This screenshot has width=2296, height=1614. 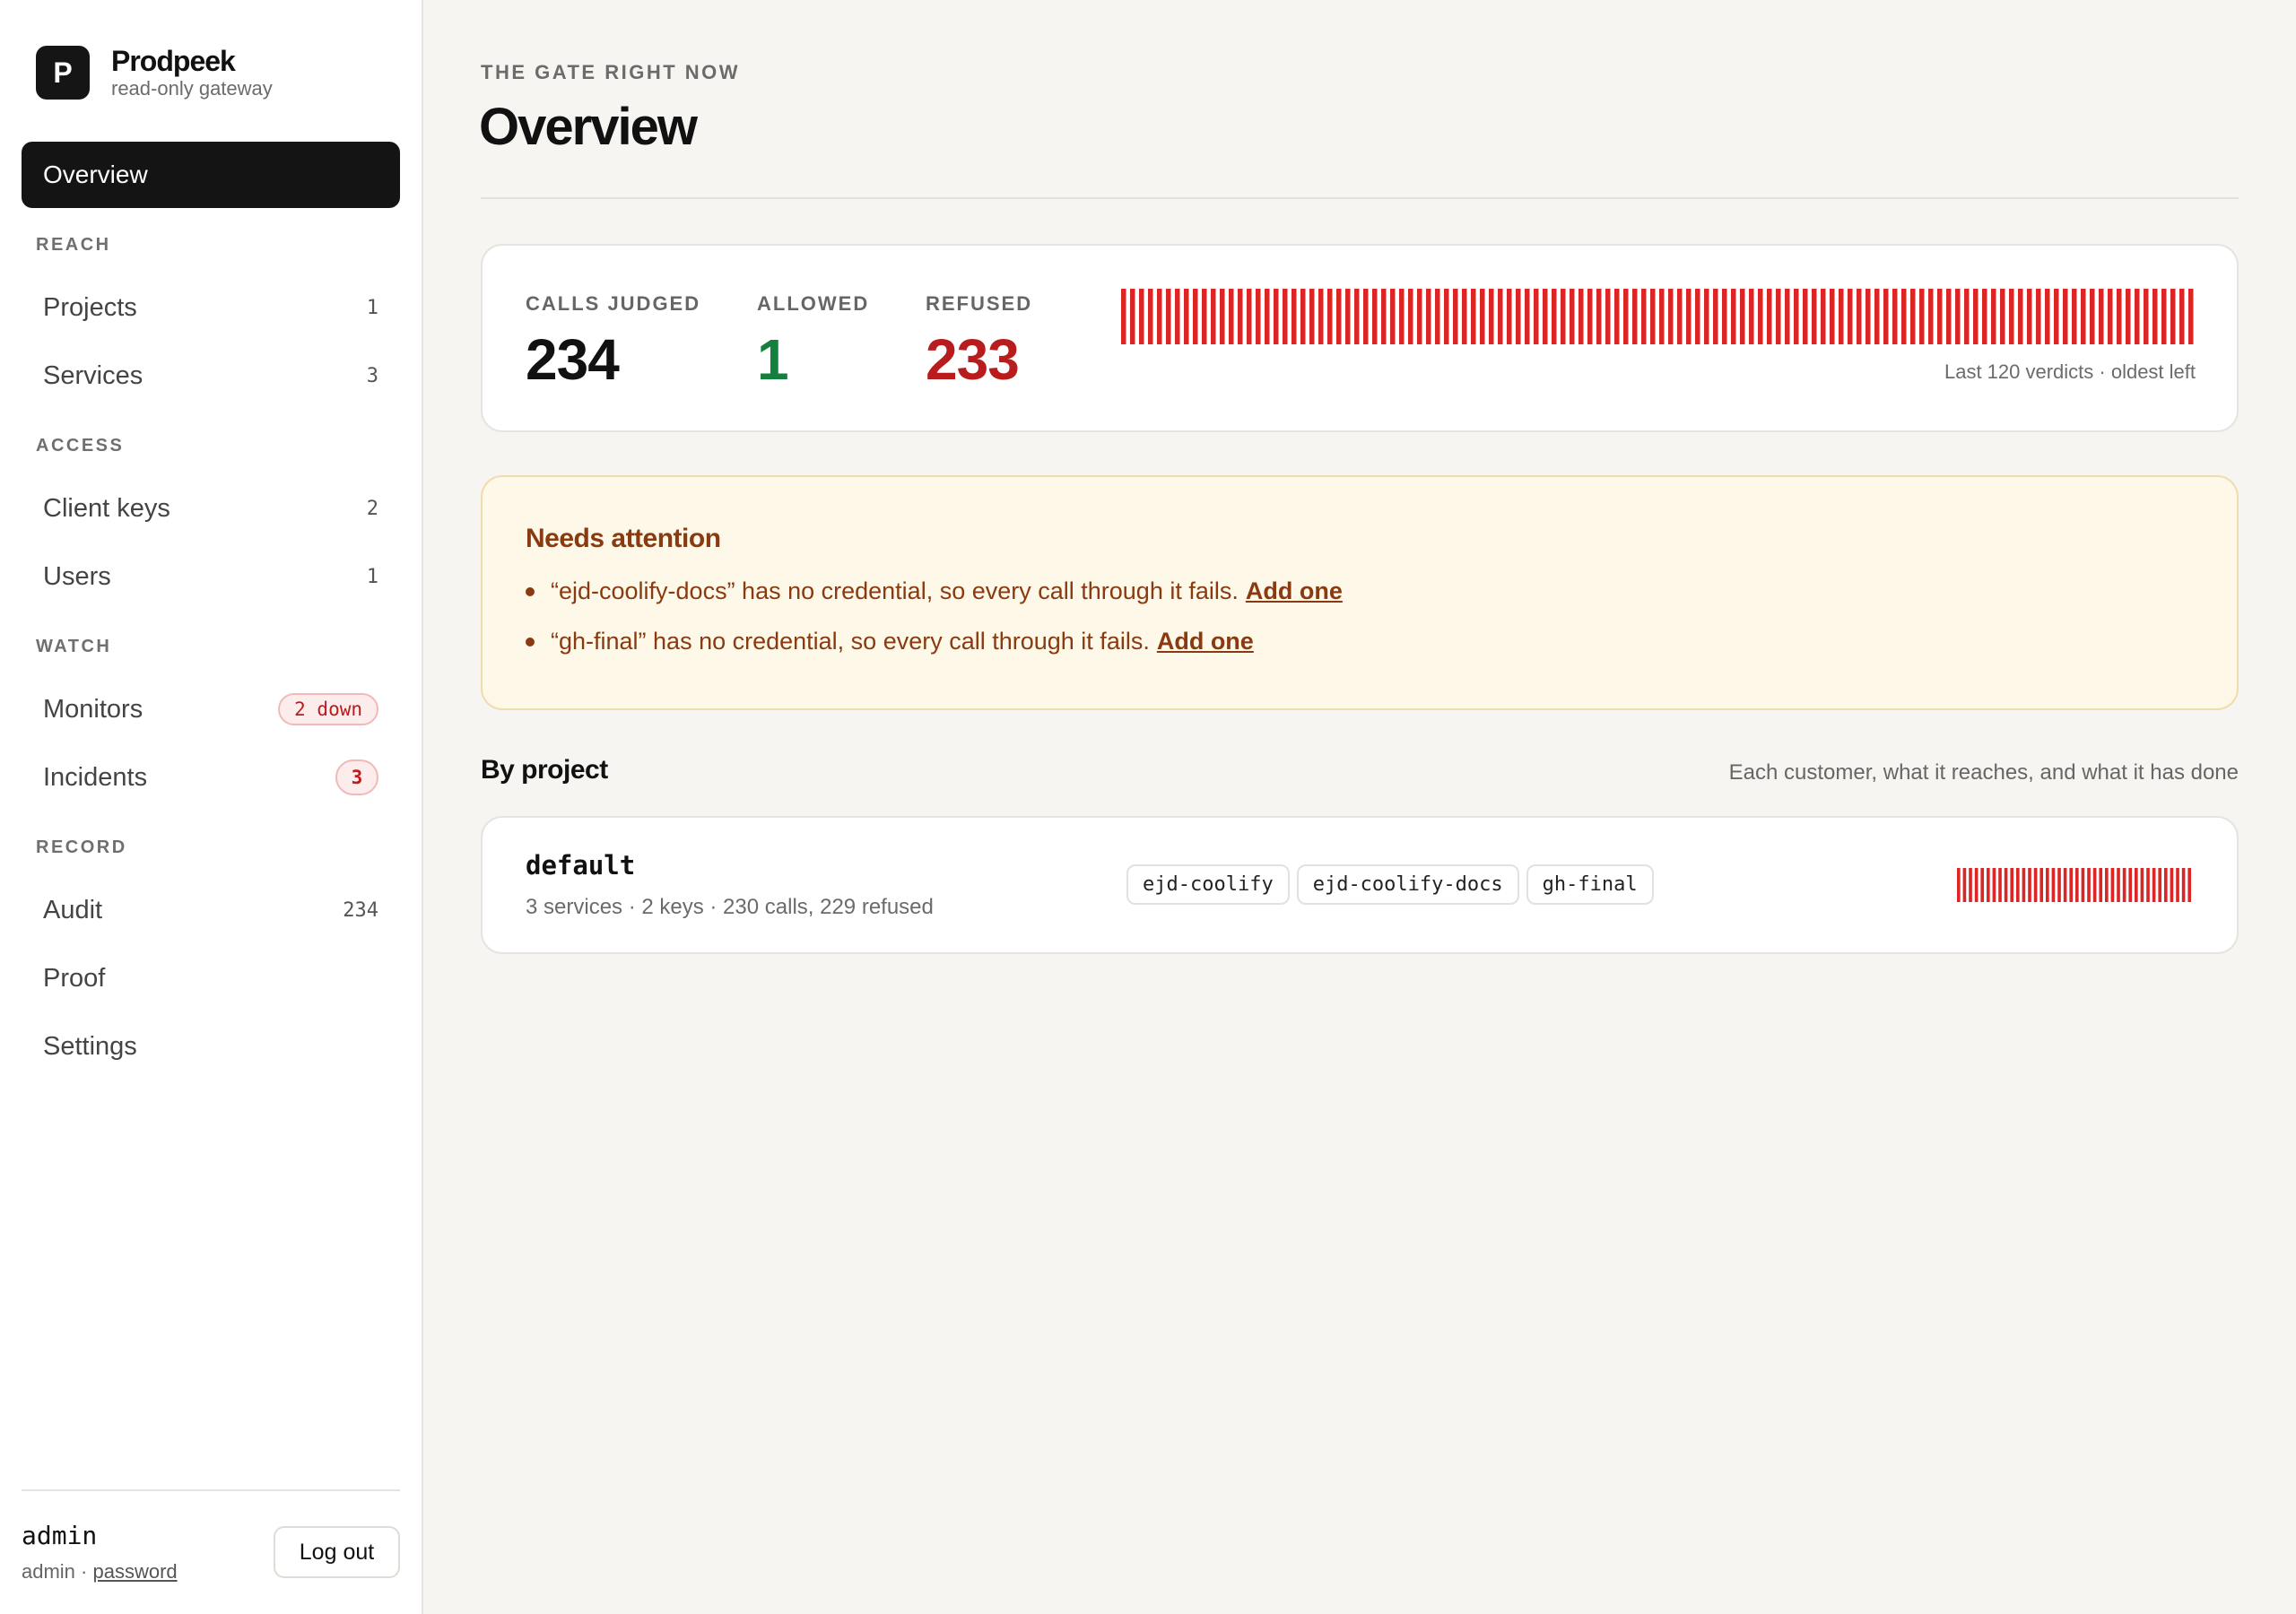 What do you see at coordinates (372, 307) in the screenshot?
I see `sidebar-item-count: 1` at bounding box center [372, 307].